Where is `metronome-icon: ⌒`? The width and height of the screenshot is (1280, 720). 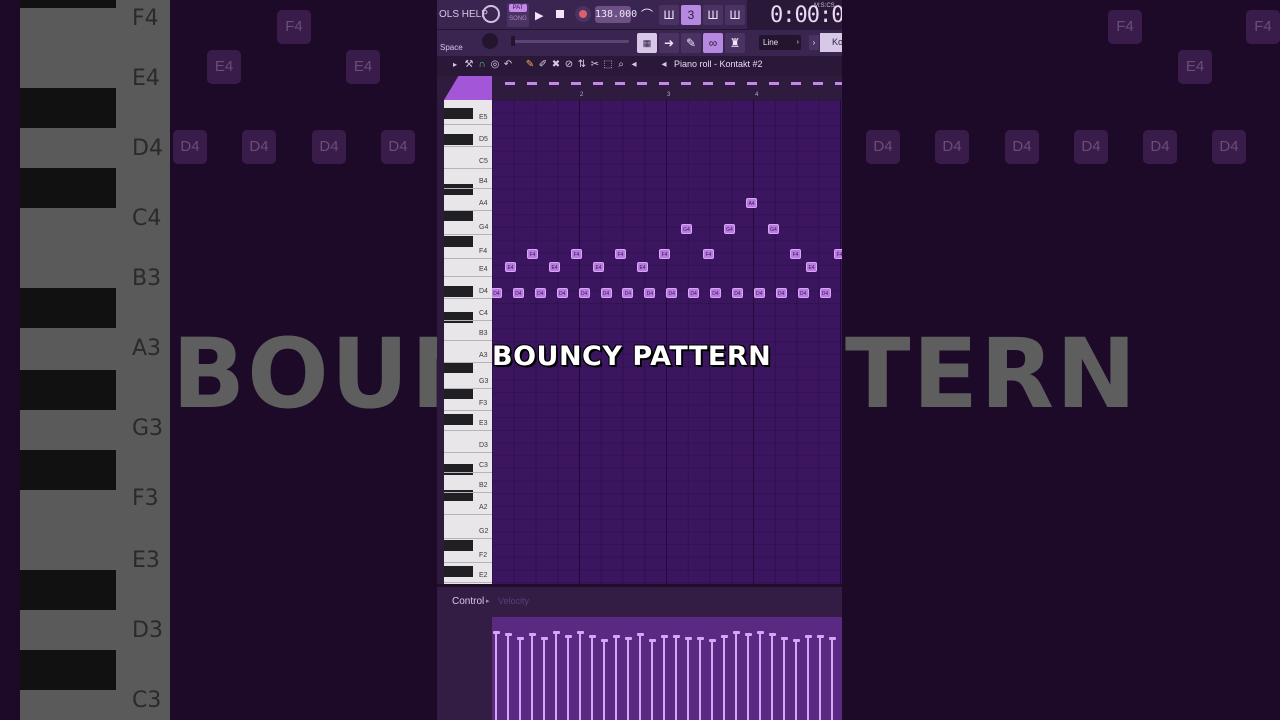
metronome-icon: ⌒ is located at coordinates (647, 15).